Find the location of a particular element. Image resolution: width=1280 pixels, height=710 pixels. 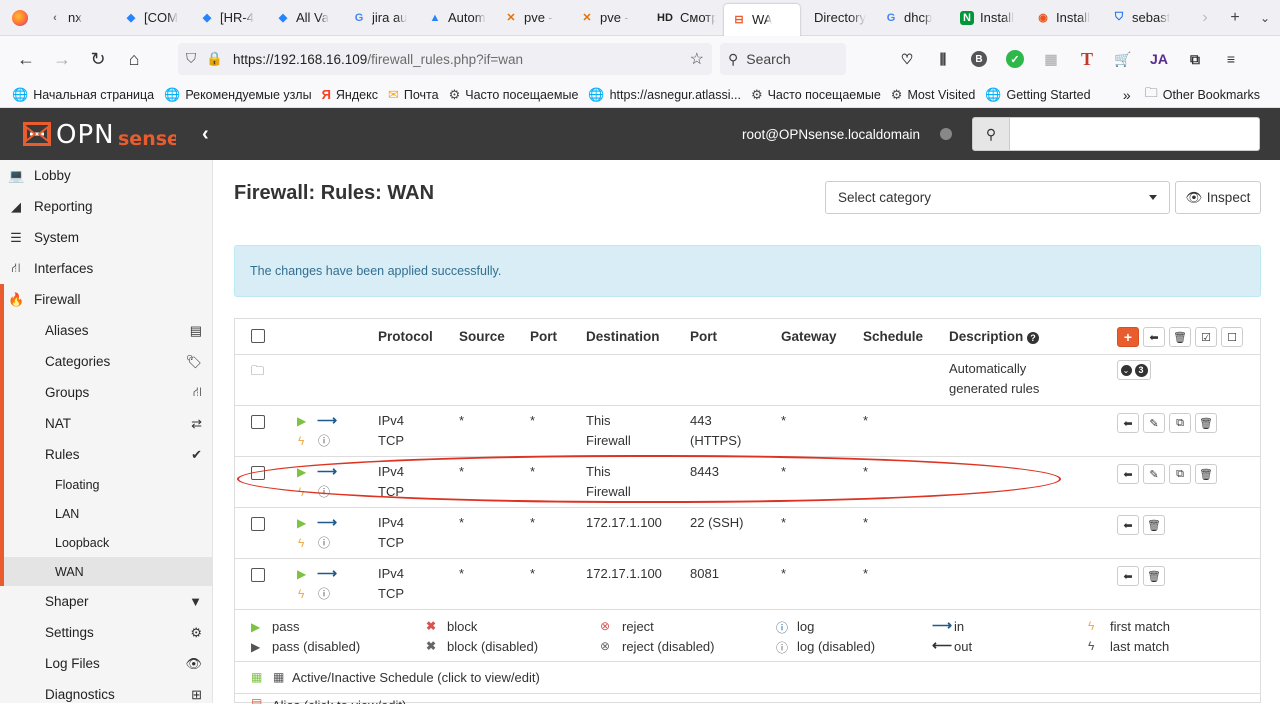

library-icon: ⫼ is located at coordinates (943, 59).